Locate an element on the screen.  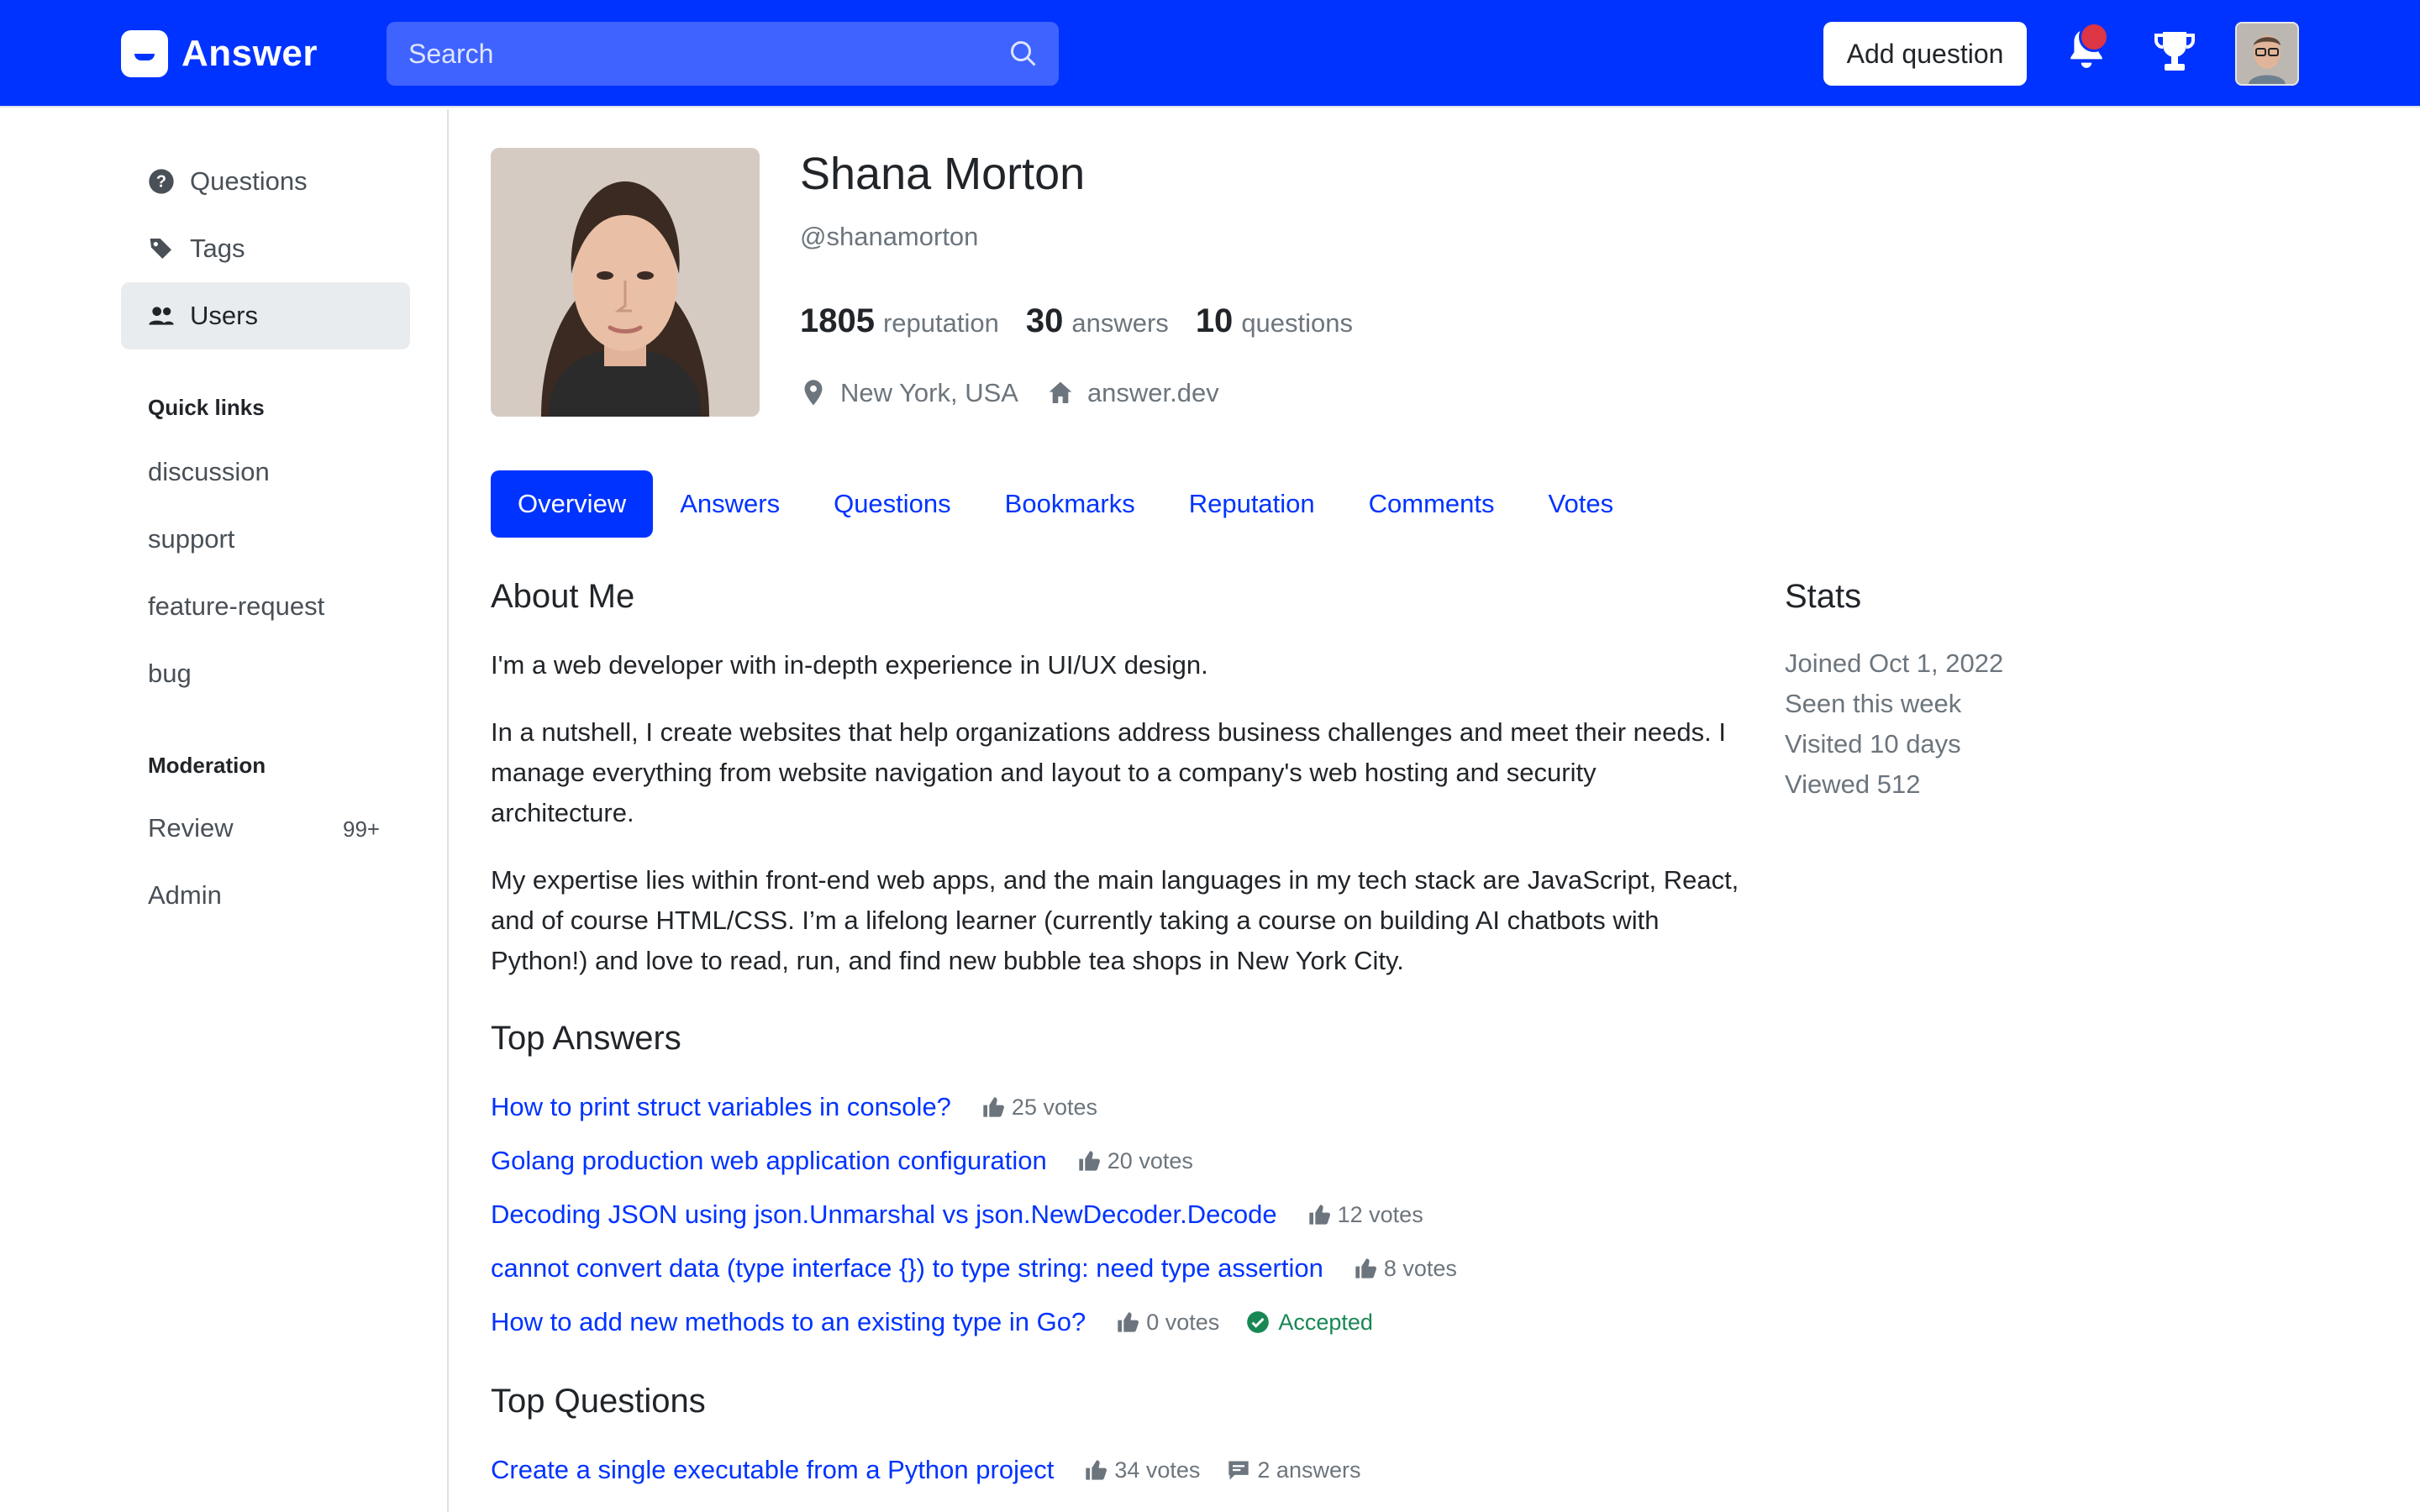
profile-name: Shana Morton is located at coordinates (943, 174).